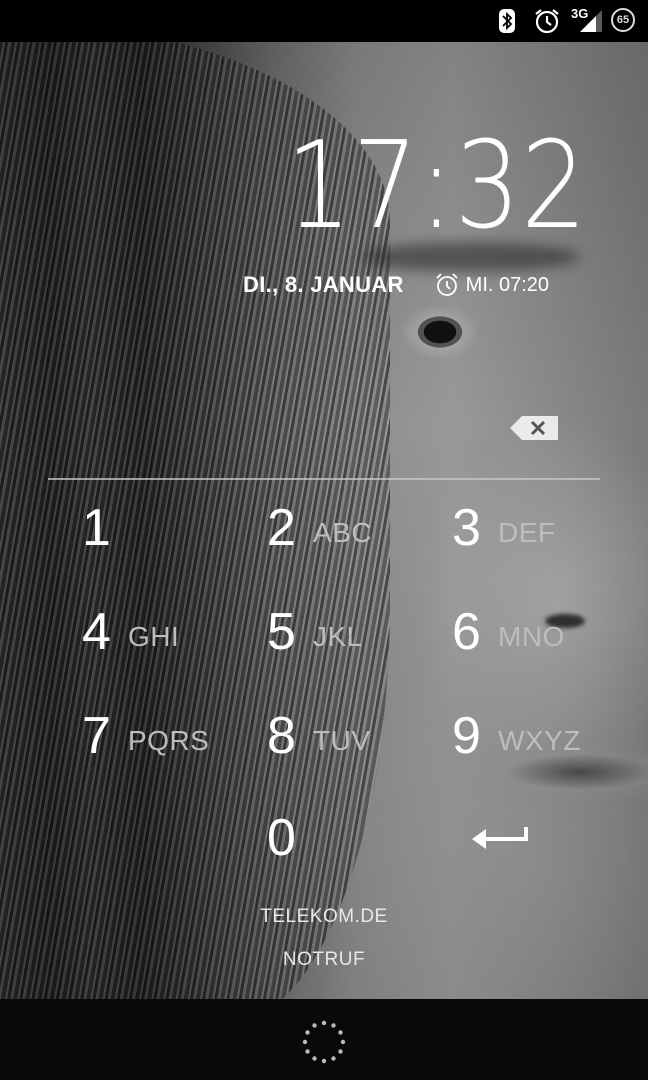 The width and height of the screenshot is (648, 1080). I want to click on lockscreen-clock: 17:32, so click(437, 186).